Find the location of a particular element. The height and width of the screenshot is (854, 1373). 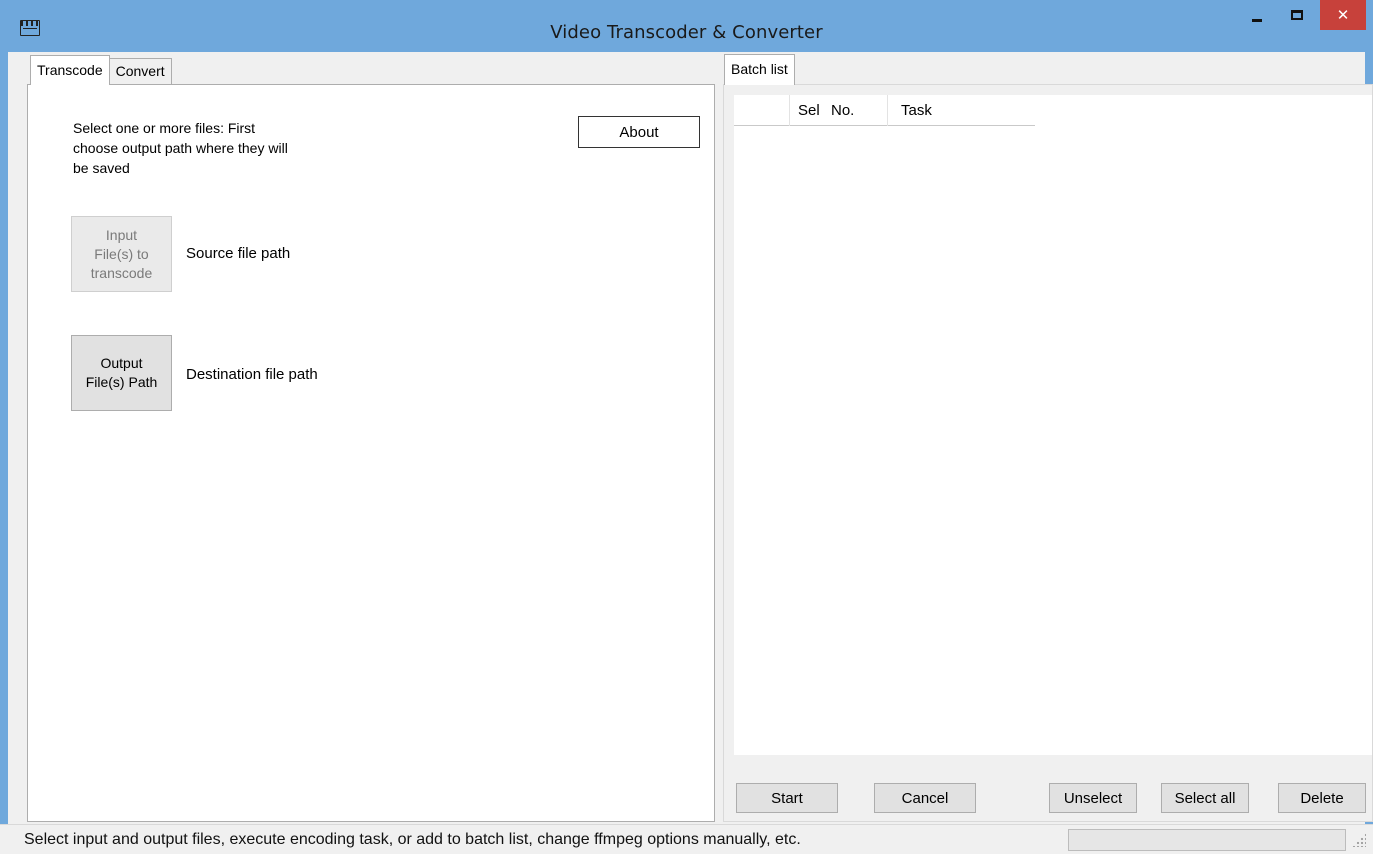

clapperboard-icon is located at coordinates (30, 28).